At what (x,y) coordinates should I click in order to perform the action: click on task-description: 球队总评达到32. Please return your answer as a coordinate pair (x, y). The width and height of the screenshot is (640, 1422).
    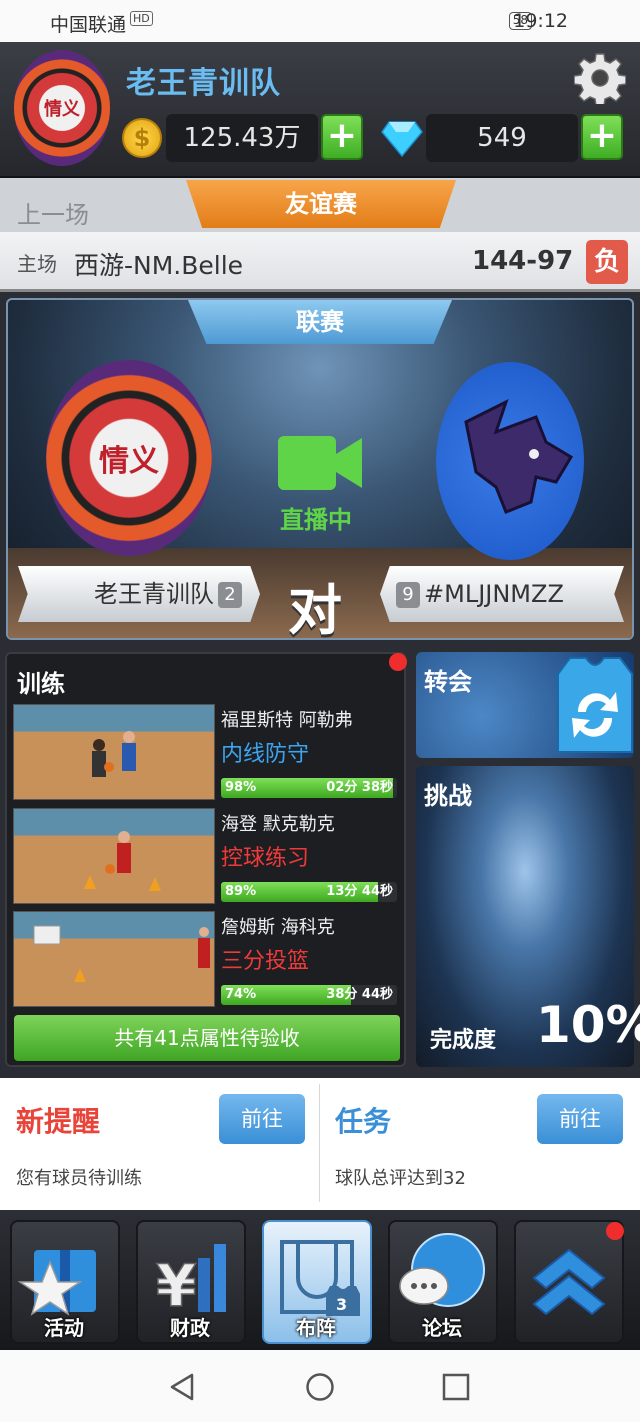
    Looking at the image, I should click on (400, 1178).